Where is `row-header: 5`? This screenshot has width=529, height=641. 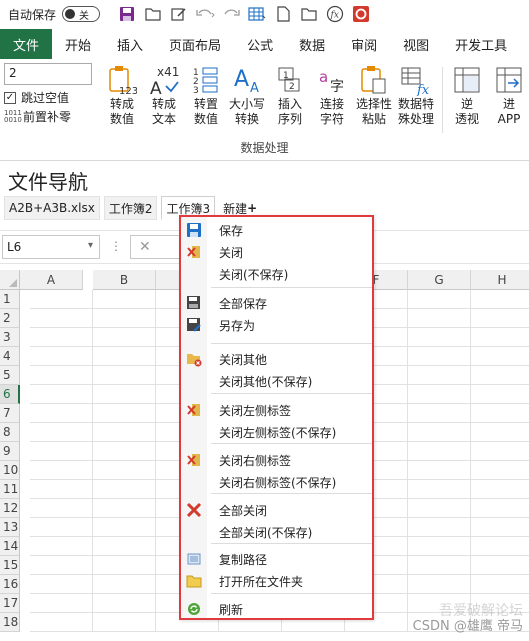
row-header: 5 is located at coordinates (10, 375).